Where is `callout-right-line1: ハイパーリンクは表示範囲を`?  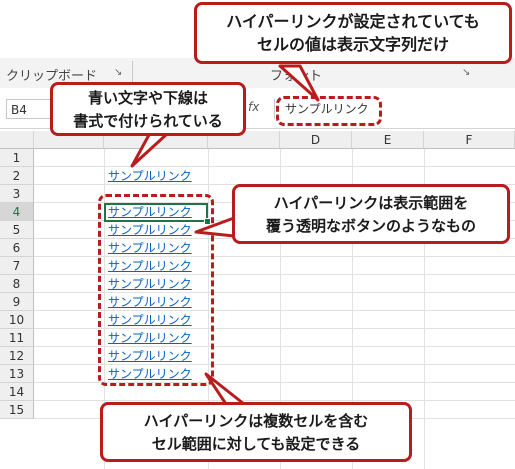
callout-right-line1: ハイパーリンクは表示範囲を is located at coordinates (371, 203).